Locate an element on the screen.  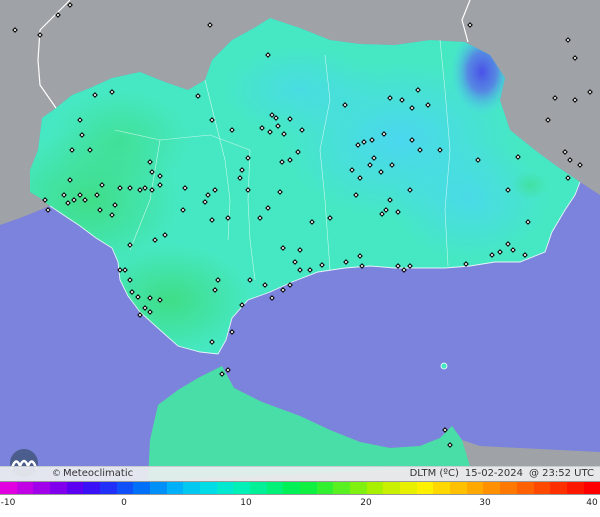
variable-label: DLTM (ºC) is located at coordinates (434, 473).